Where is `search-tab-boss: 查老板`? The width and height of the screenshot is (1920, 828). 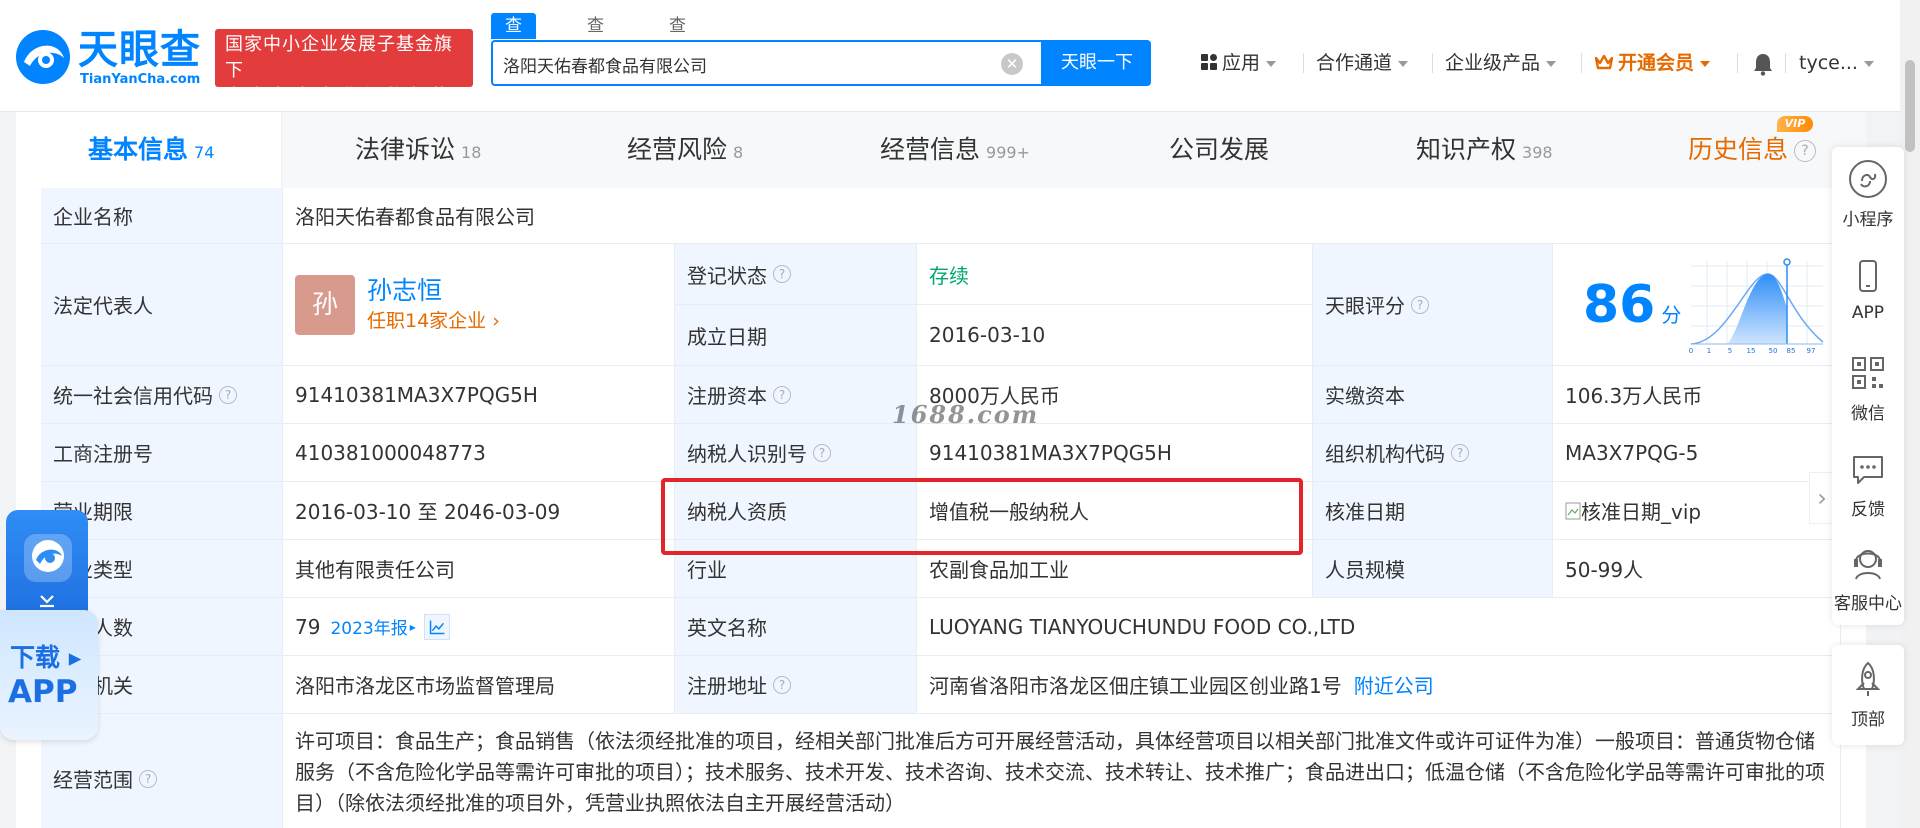
search-tab-boss: 查老板 is located at coordinates (595, 50).